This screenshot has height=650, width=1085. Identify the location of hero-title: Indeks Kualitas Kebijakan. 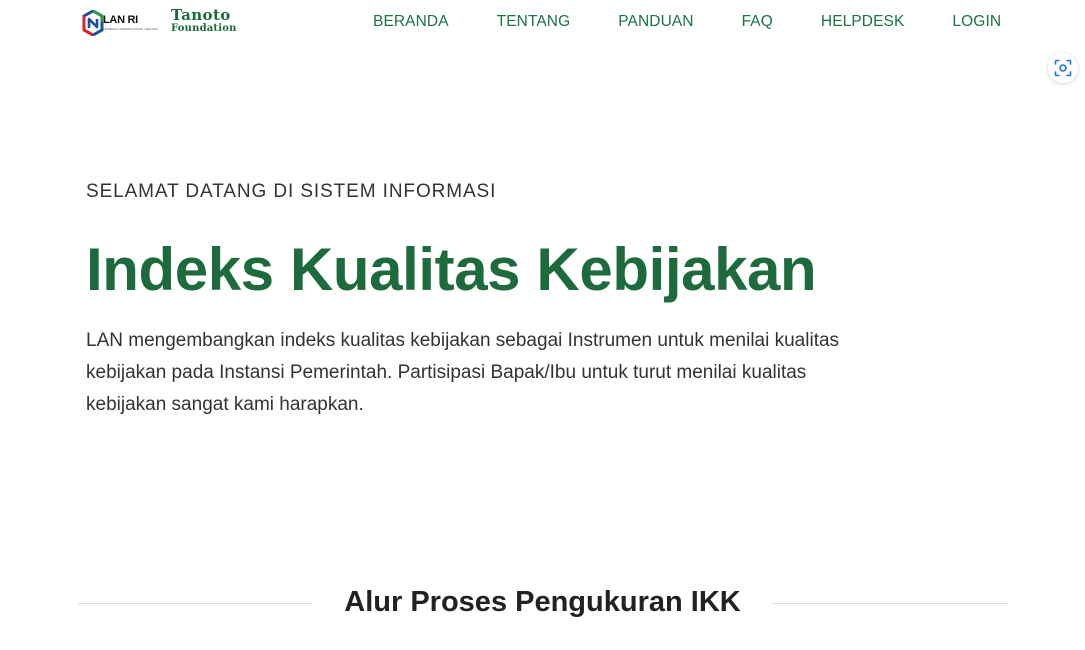
(451, 269).